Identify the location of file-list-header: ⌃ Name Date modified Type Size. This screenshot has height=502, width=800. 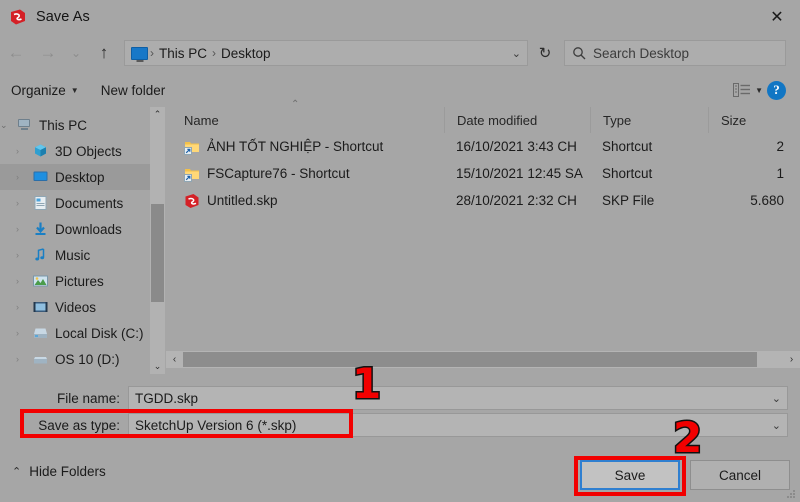
(483, 116).